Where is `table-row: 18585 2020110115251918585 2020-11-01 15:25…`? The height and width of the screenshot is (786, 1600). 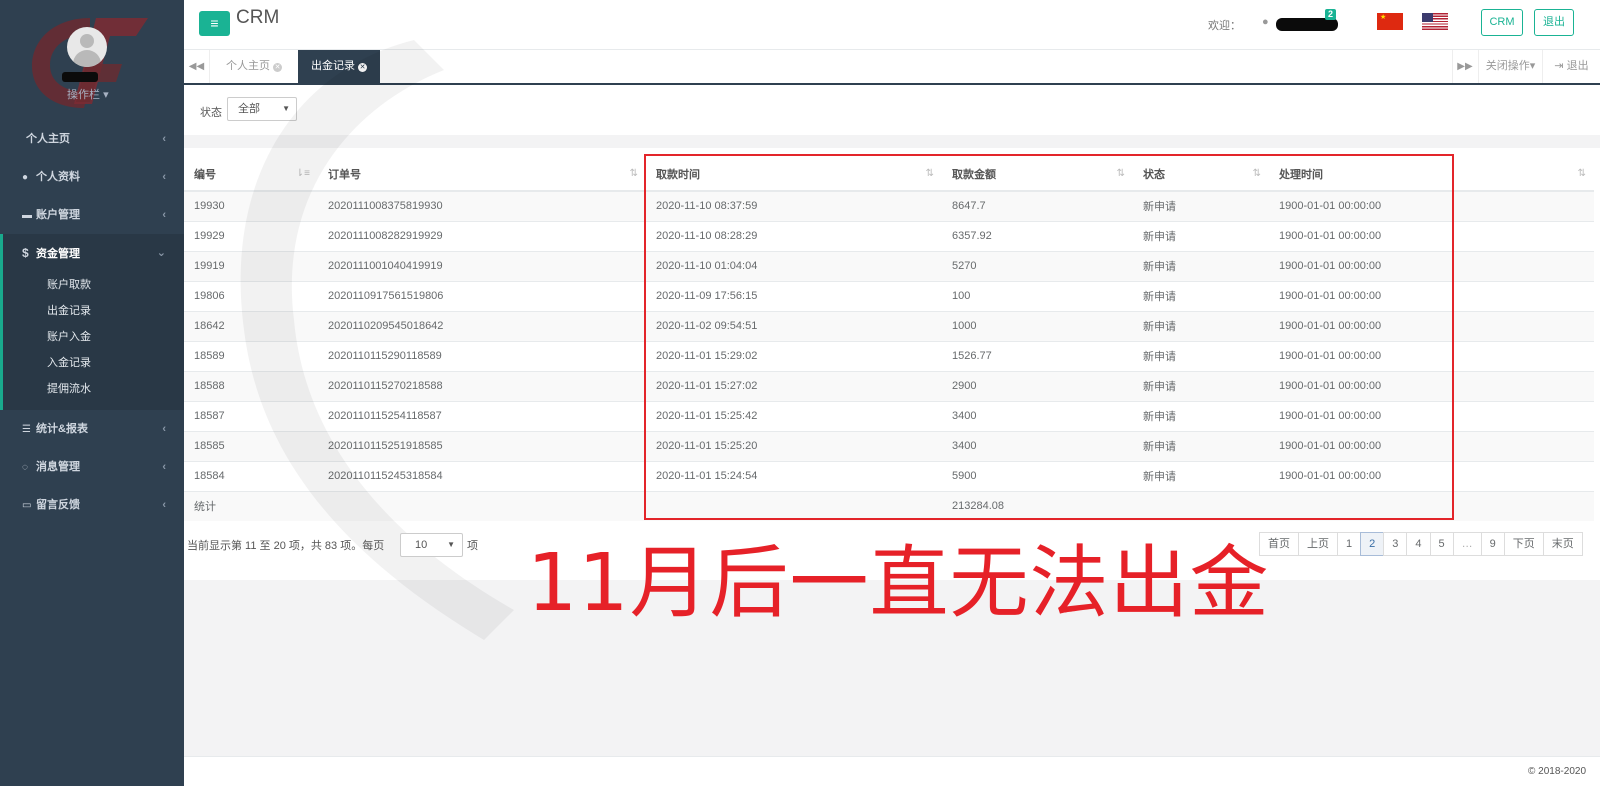 table-row: 18585 2020110115251918585 2020-11-01 15:25… is located at coordinates (889, 445).